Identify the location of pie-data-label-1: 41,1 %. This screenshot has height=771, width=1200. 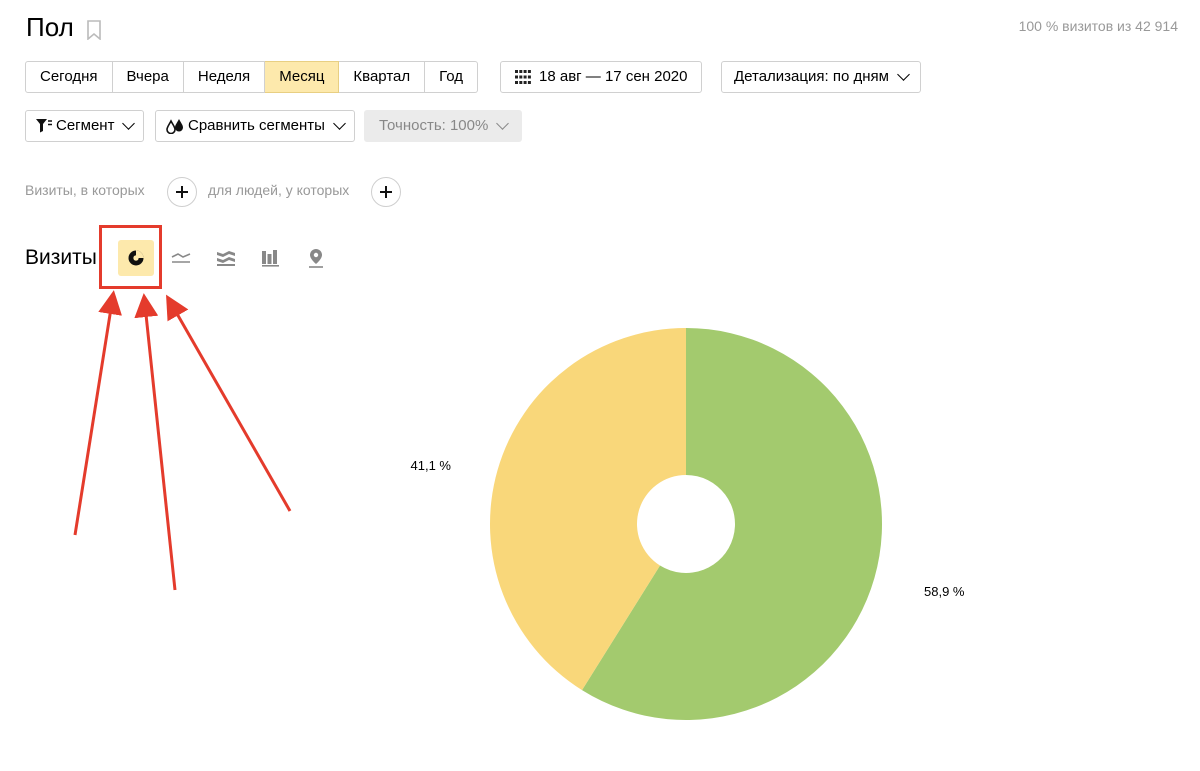
(431, 465).